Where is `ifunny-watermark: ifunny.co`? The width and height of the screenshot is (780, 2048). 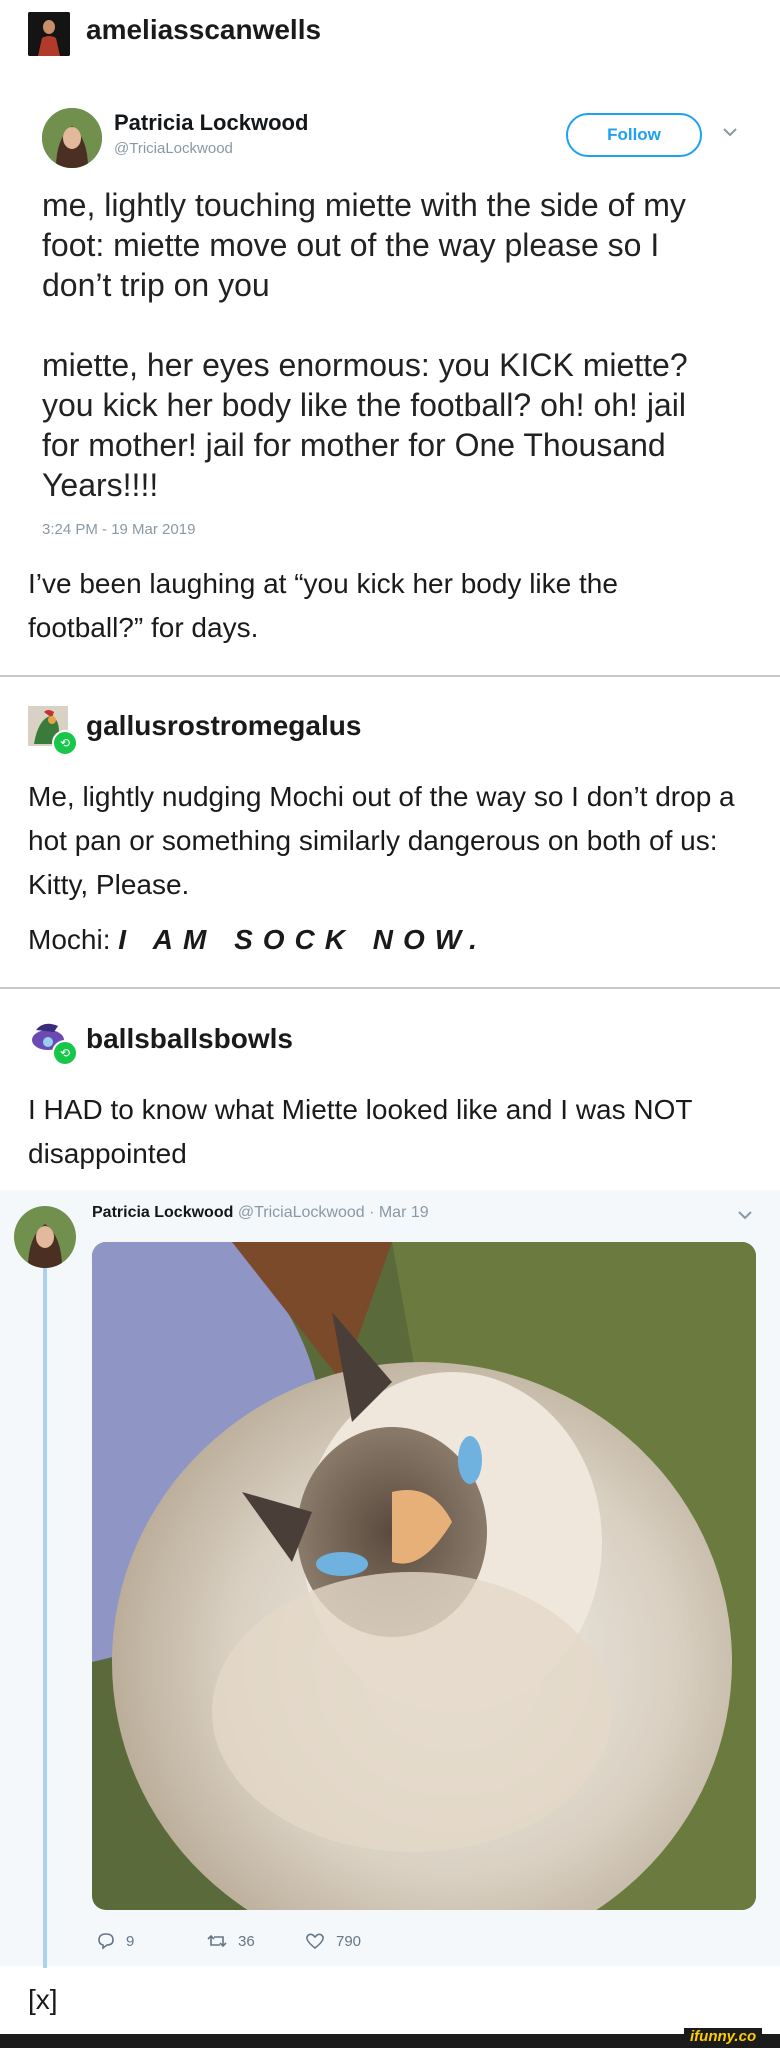
ifunny-watermark: ifunny.co is located at coordinates (723, 2038).